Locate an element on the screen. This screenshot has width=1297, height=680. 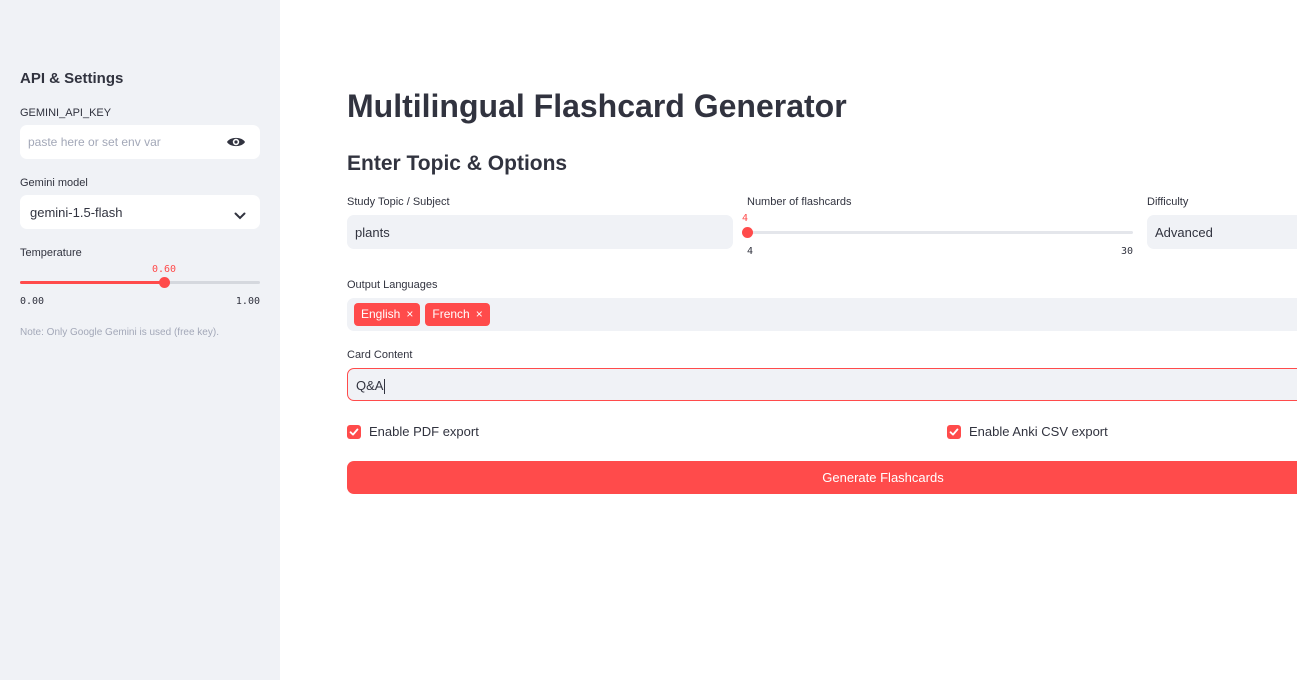
temperature-thumb is located at coordinates (164, 282).